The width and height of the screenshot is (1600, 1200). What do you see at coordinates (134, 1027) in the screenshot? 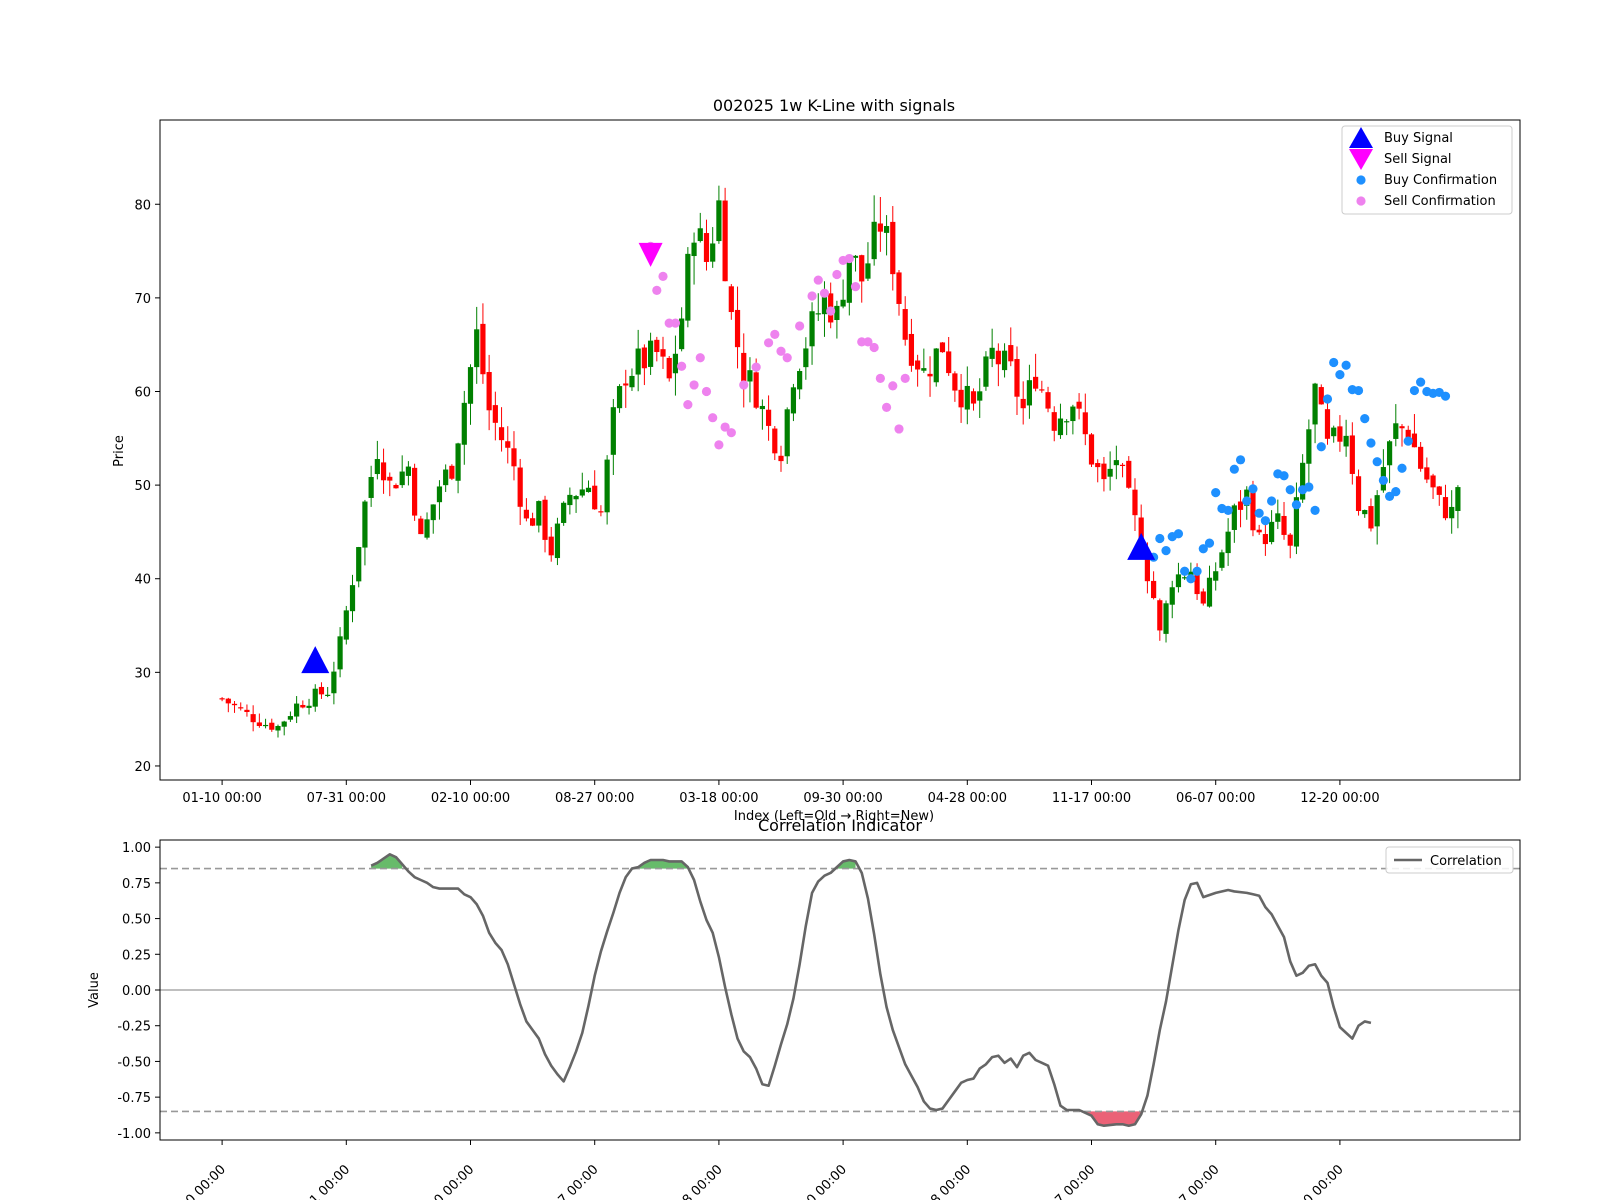
I see `correlation-y-tick-label: -0.25` at bounding box center [134, 1027].